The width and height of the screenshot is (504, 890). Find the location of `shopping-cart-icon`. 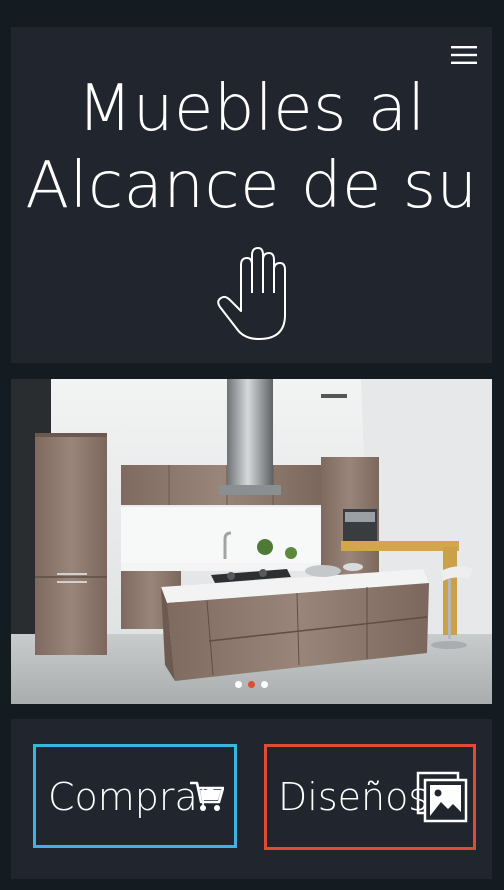

shopping-cart-icon is located at coordinates (207, 796).